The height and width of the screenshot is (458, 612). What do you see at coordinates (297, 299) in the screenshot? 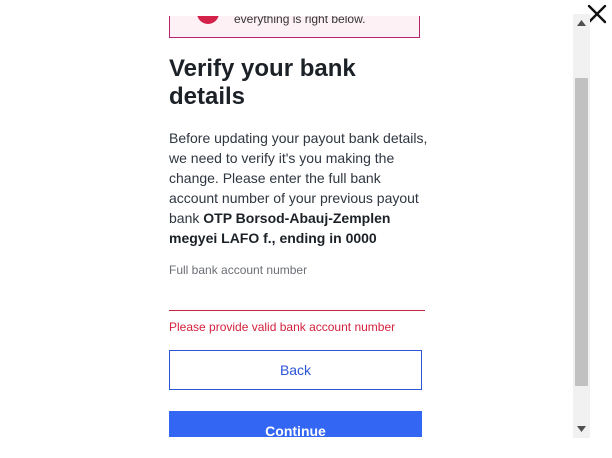
I see `account-number-input` at bounding box center [297, 299].